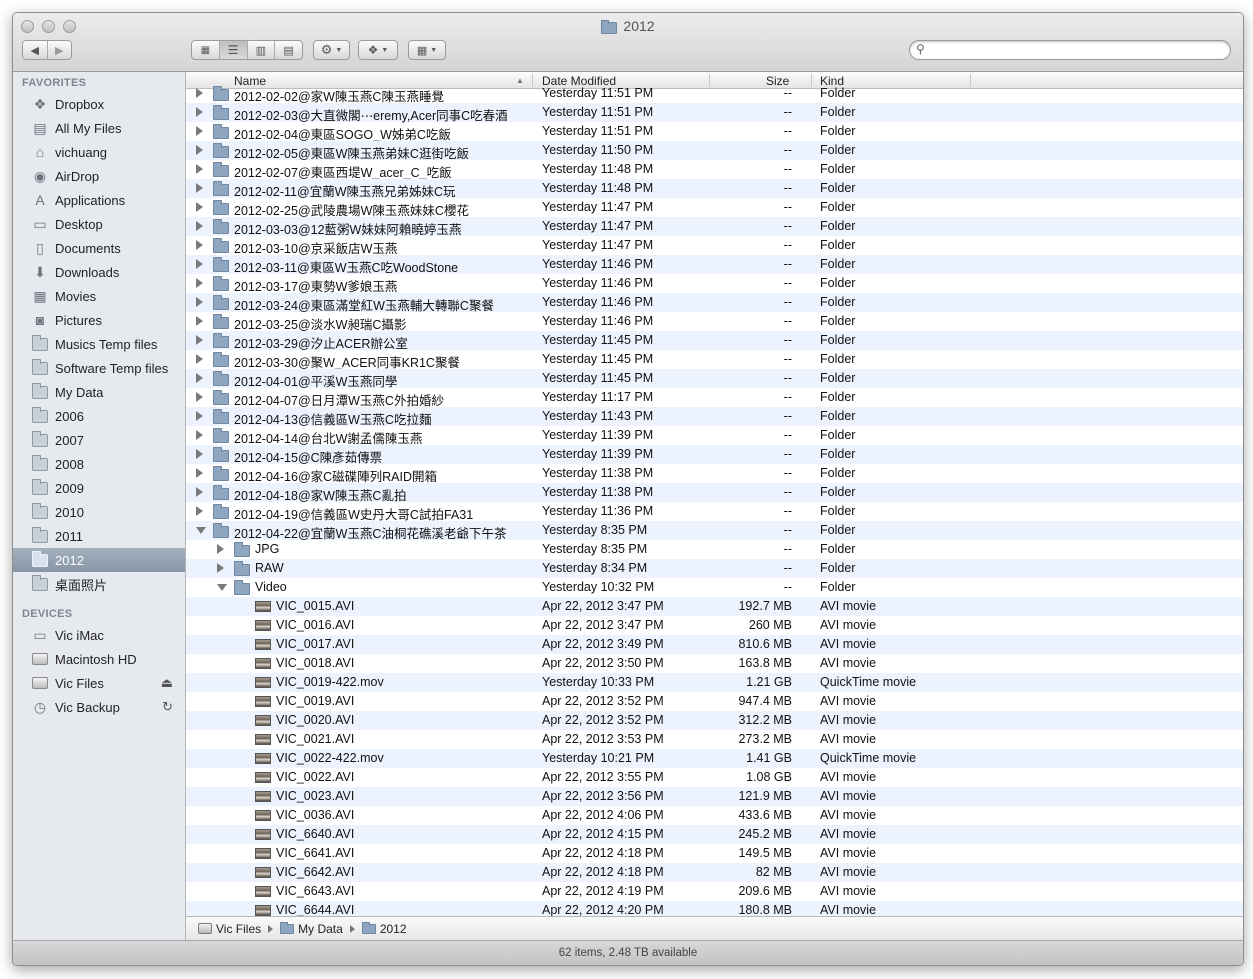 The height and width of the screenshot is (979, 1253). Describe the element at coordinates (311, 928) in the screenshot. I see `path-segment: My Data` at that location.